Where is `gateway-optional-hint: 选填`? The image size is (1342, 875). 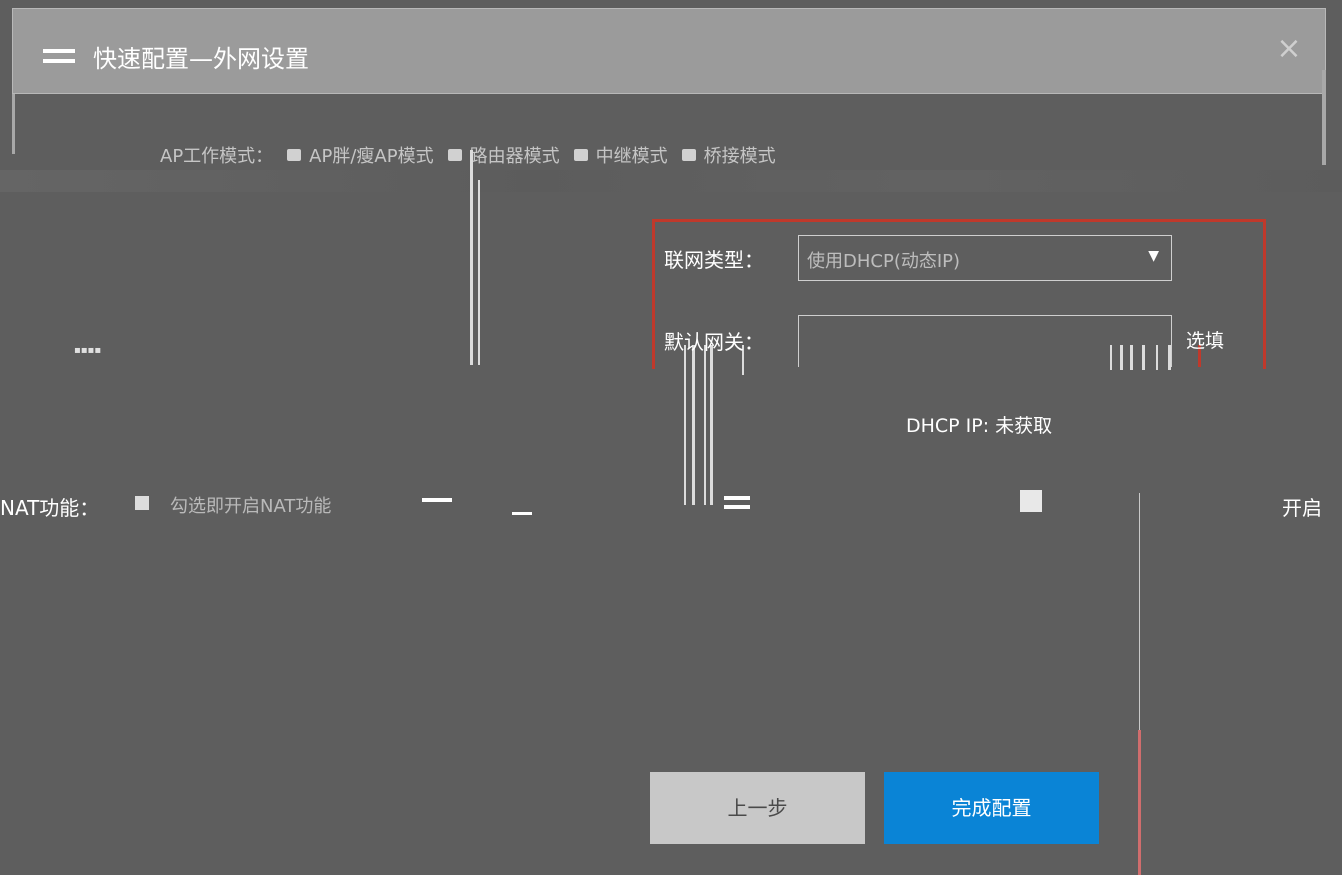 gateway-optional-hint: 选填 is located at coordinates (1205, 341).